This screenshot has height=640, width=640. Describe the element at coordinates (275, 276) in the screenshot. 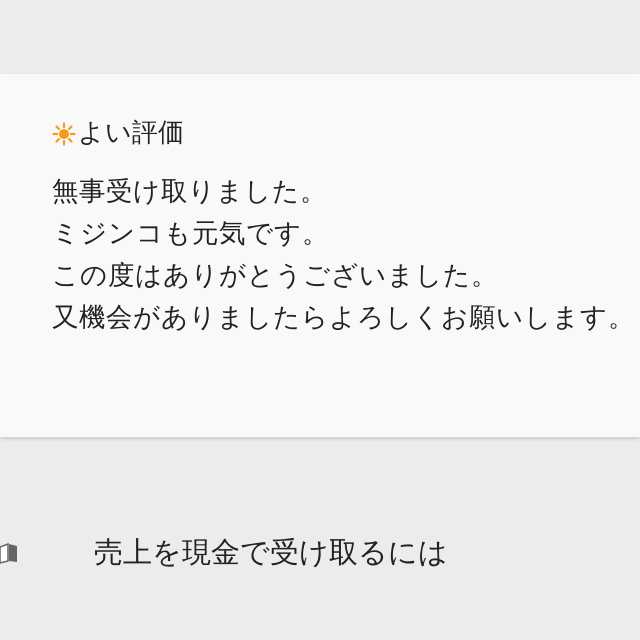

I see `review-text-line: この度はありがとうございました。` at that location.